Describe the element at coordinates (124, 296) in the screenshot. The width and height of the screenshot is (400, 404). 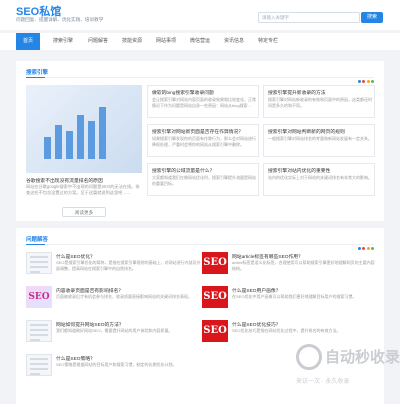
I see `qa-desc: 页面被收录后才有机会参与排名，收录质量直接影响网站的关键词排名表现。` at that location.